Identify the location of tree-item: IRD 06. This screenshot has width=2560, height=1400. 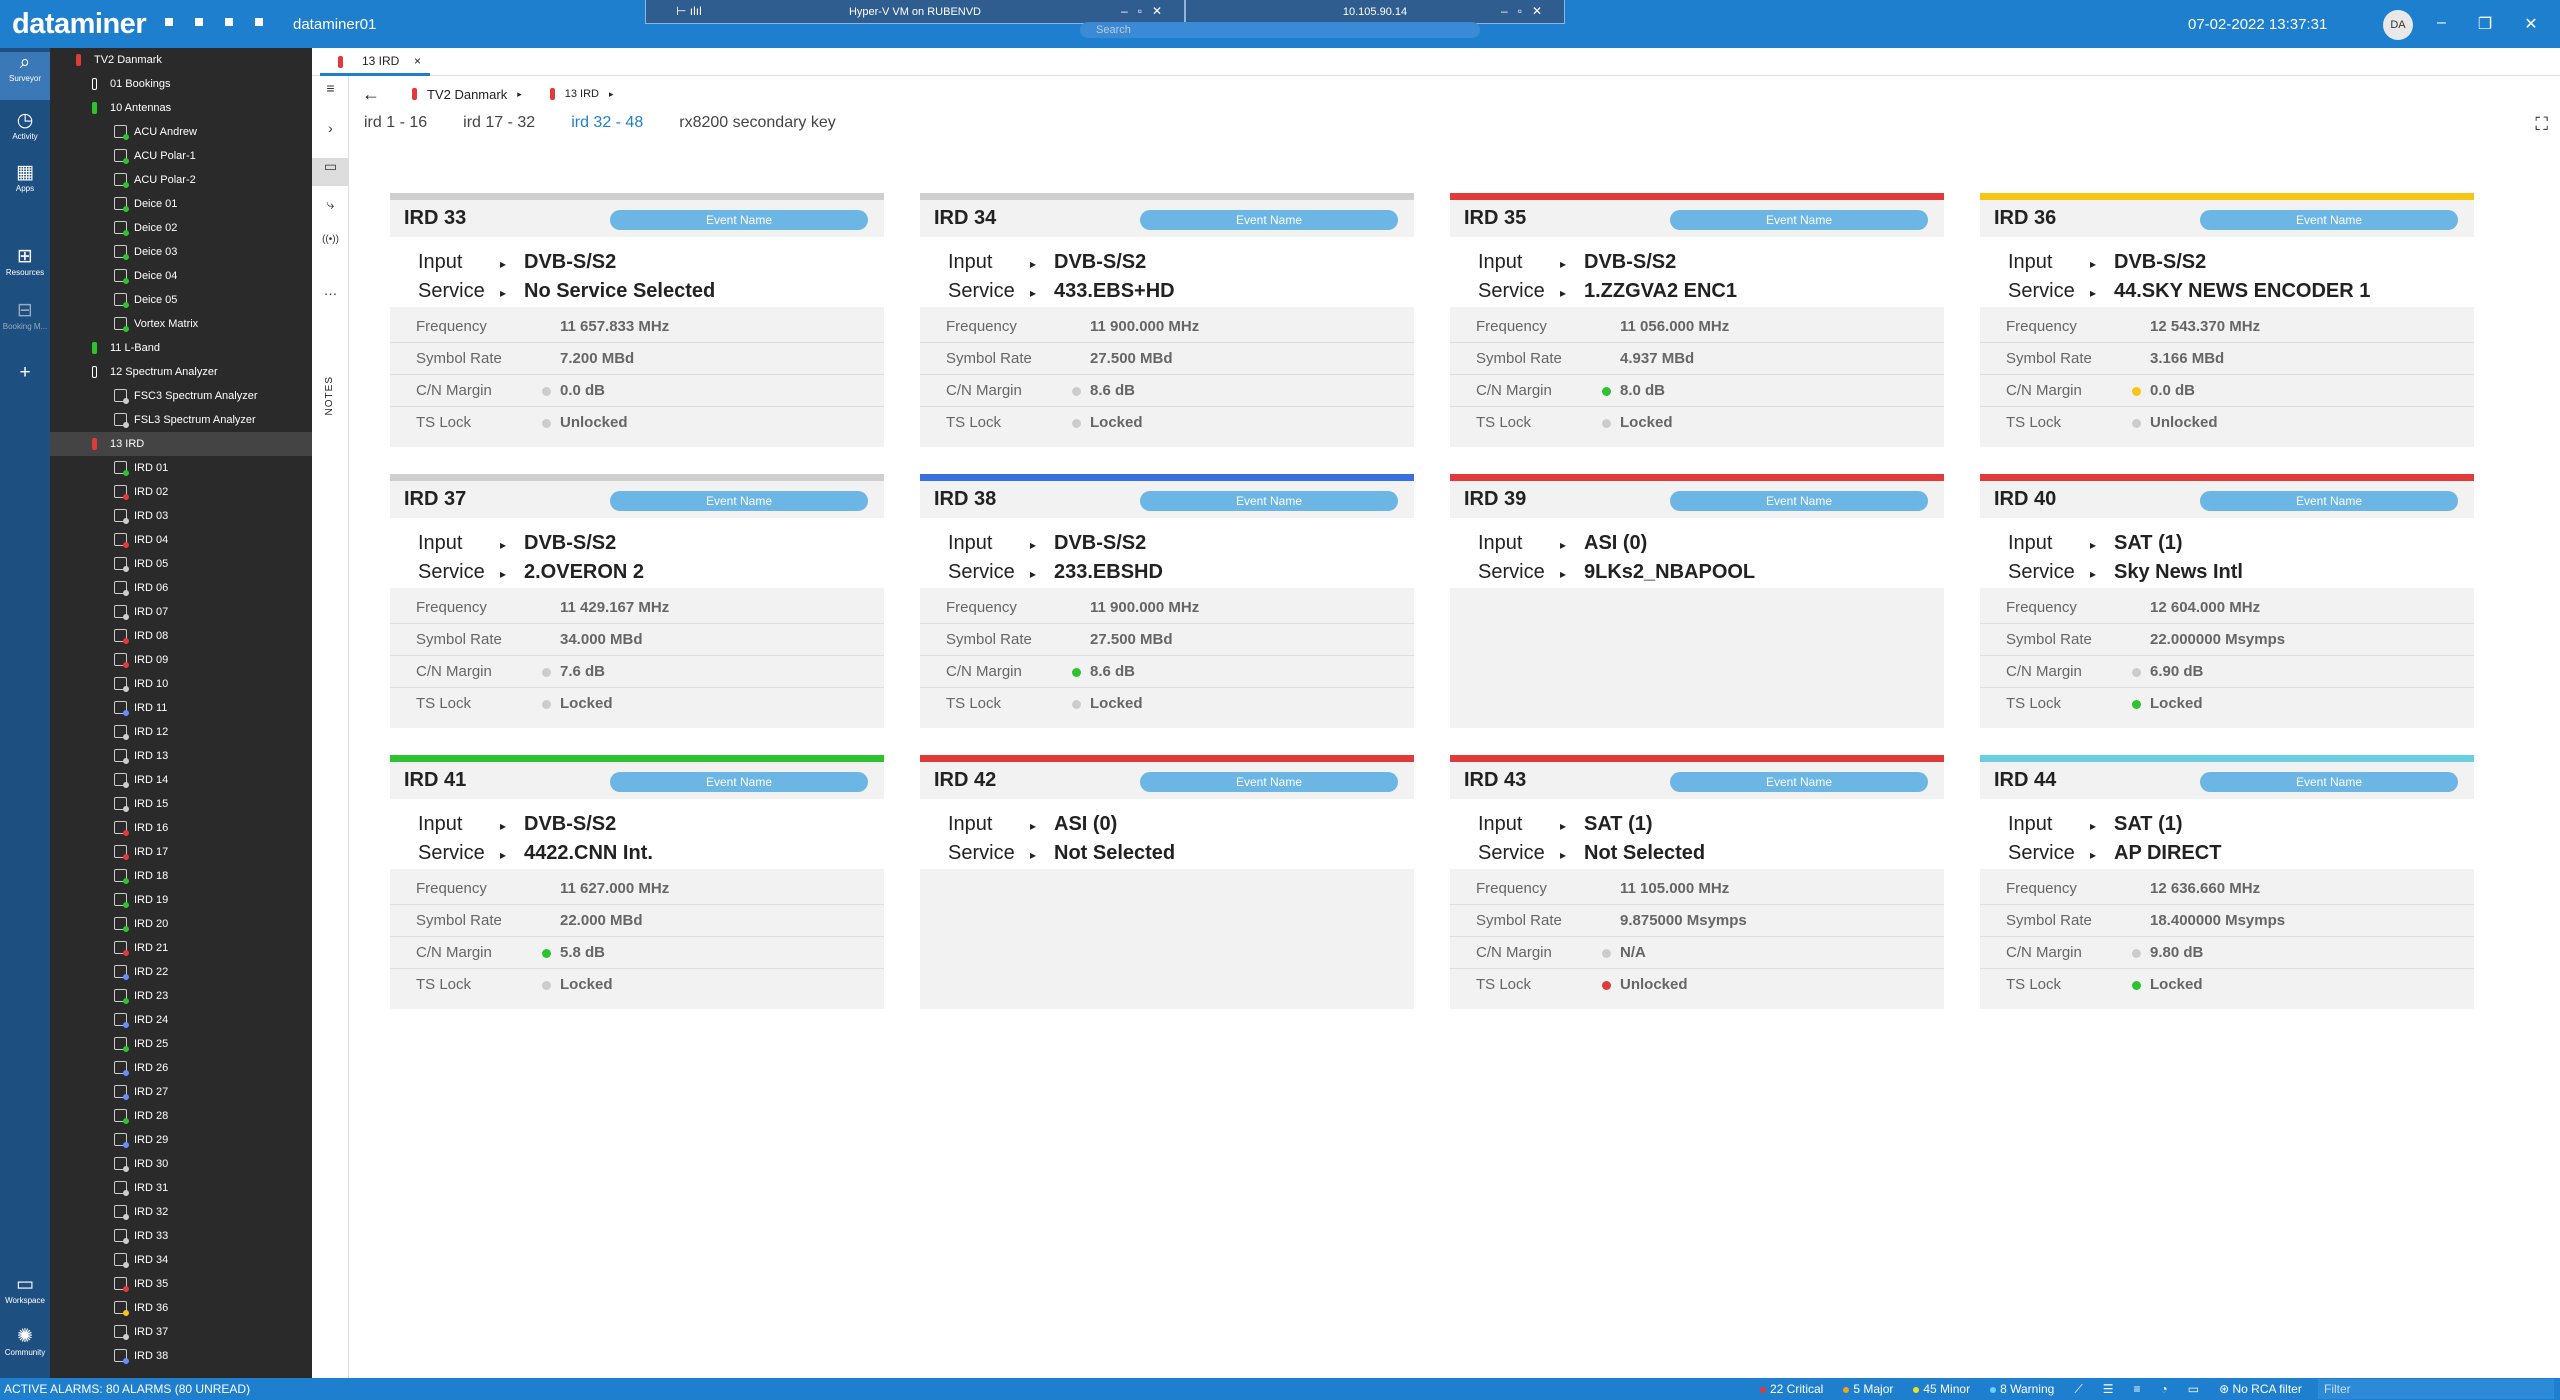
(181, 588).